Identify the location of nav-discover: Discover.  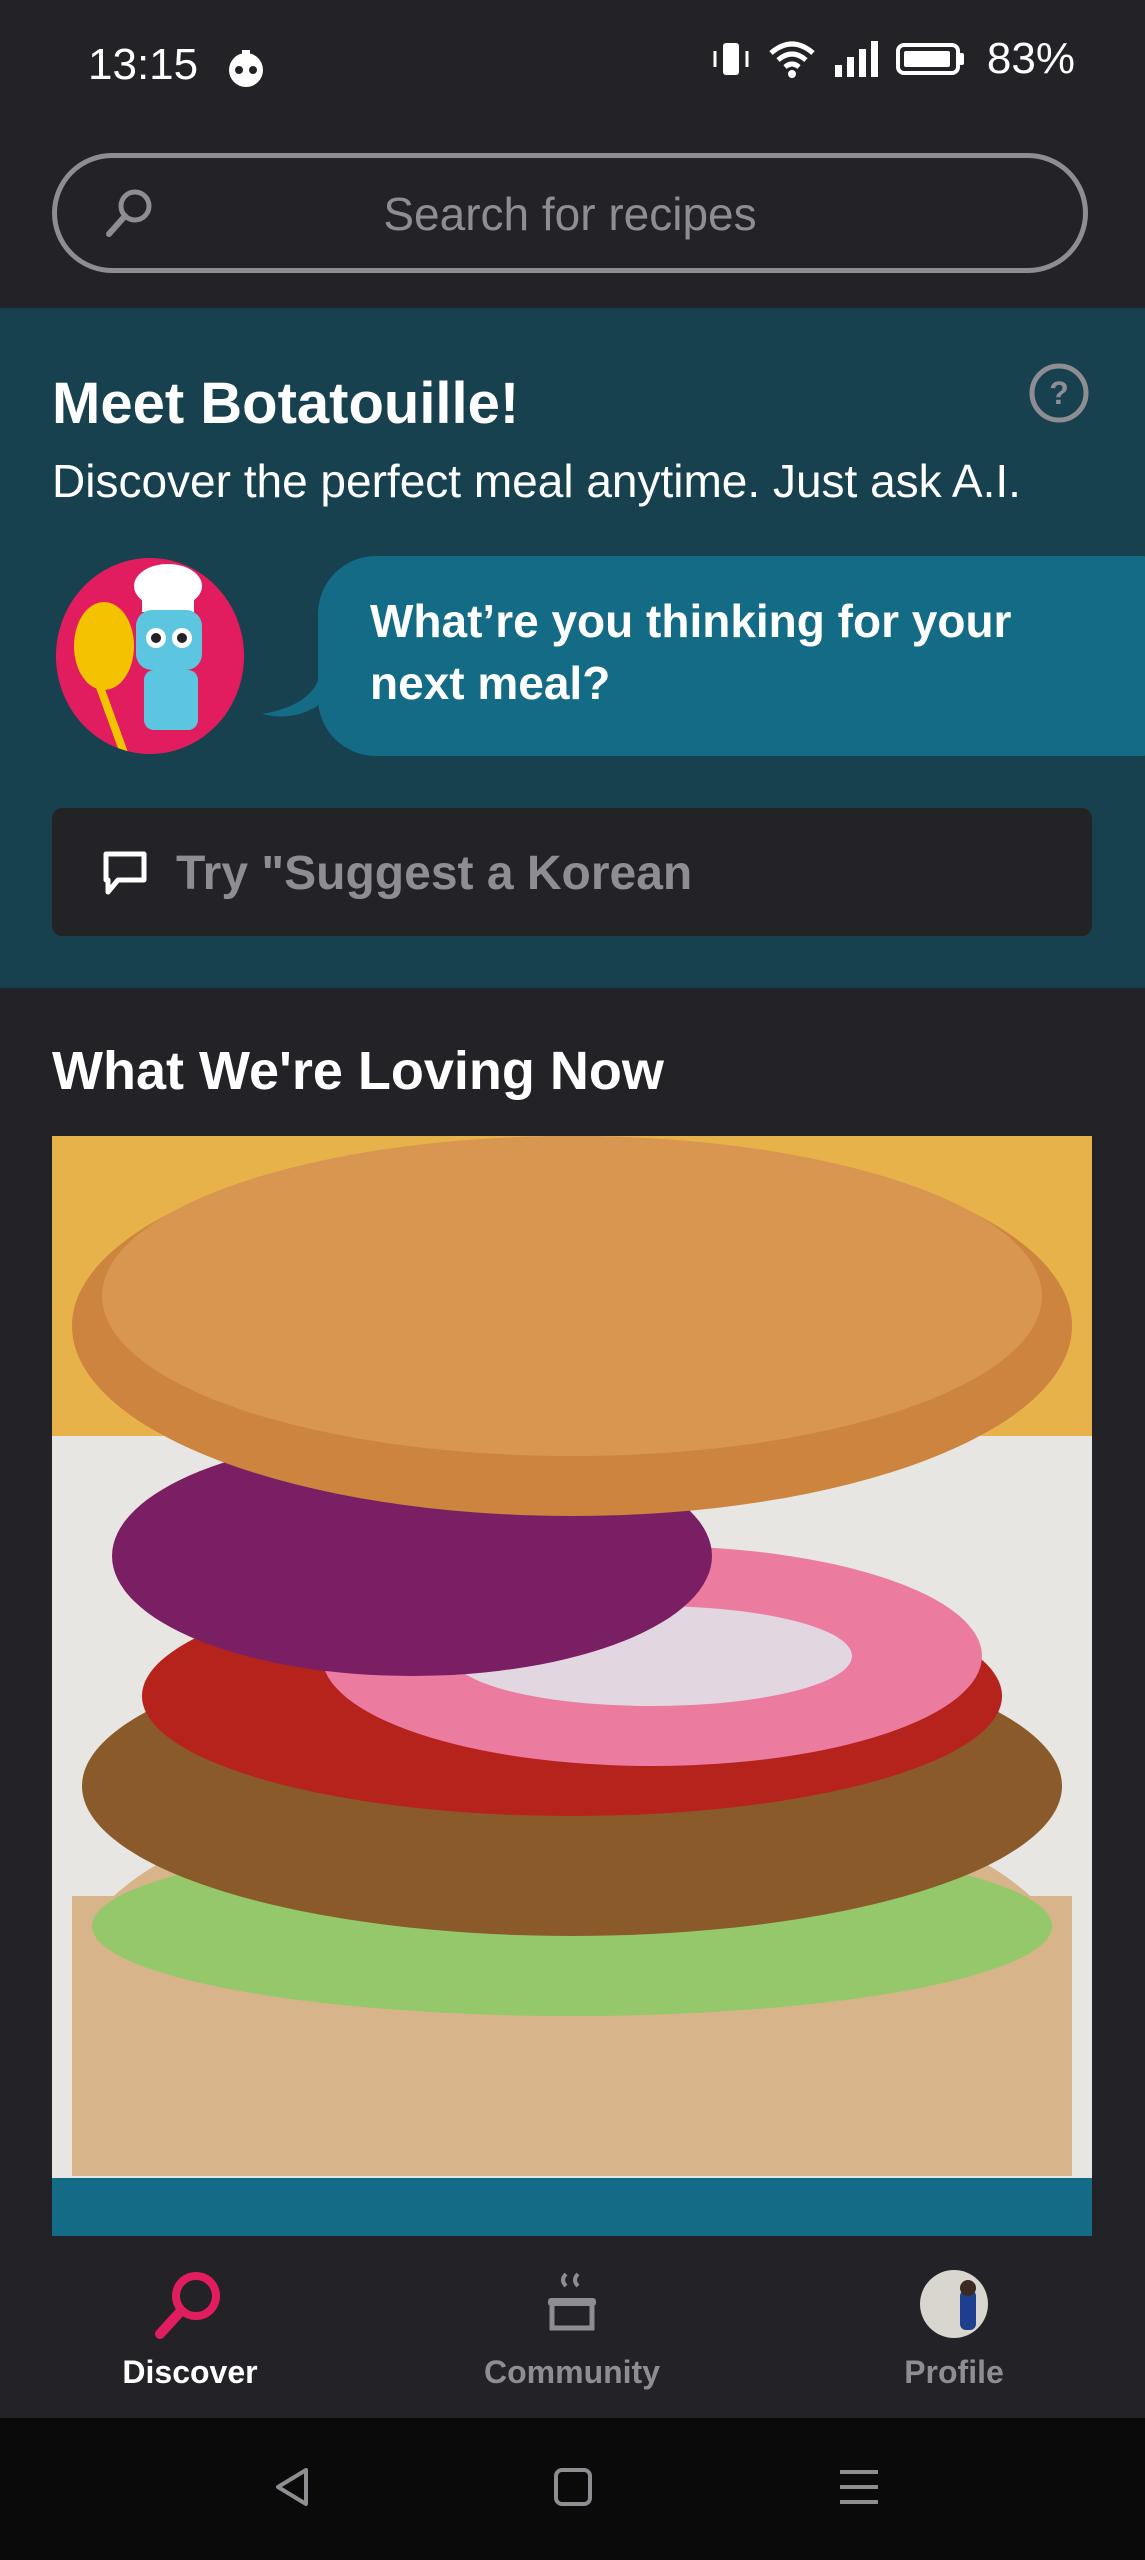
(190, 2327).